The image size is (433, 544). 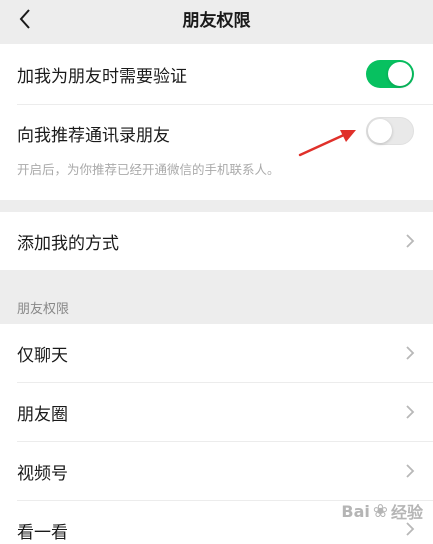 What do you see at coordinates (102, 77) in the screenshot?
I see `verify-label: 加我为朋友时需要验证` at bounding box center [102, 77].